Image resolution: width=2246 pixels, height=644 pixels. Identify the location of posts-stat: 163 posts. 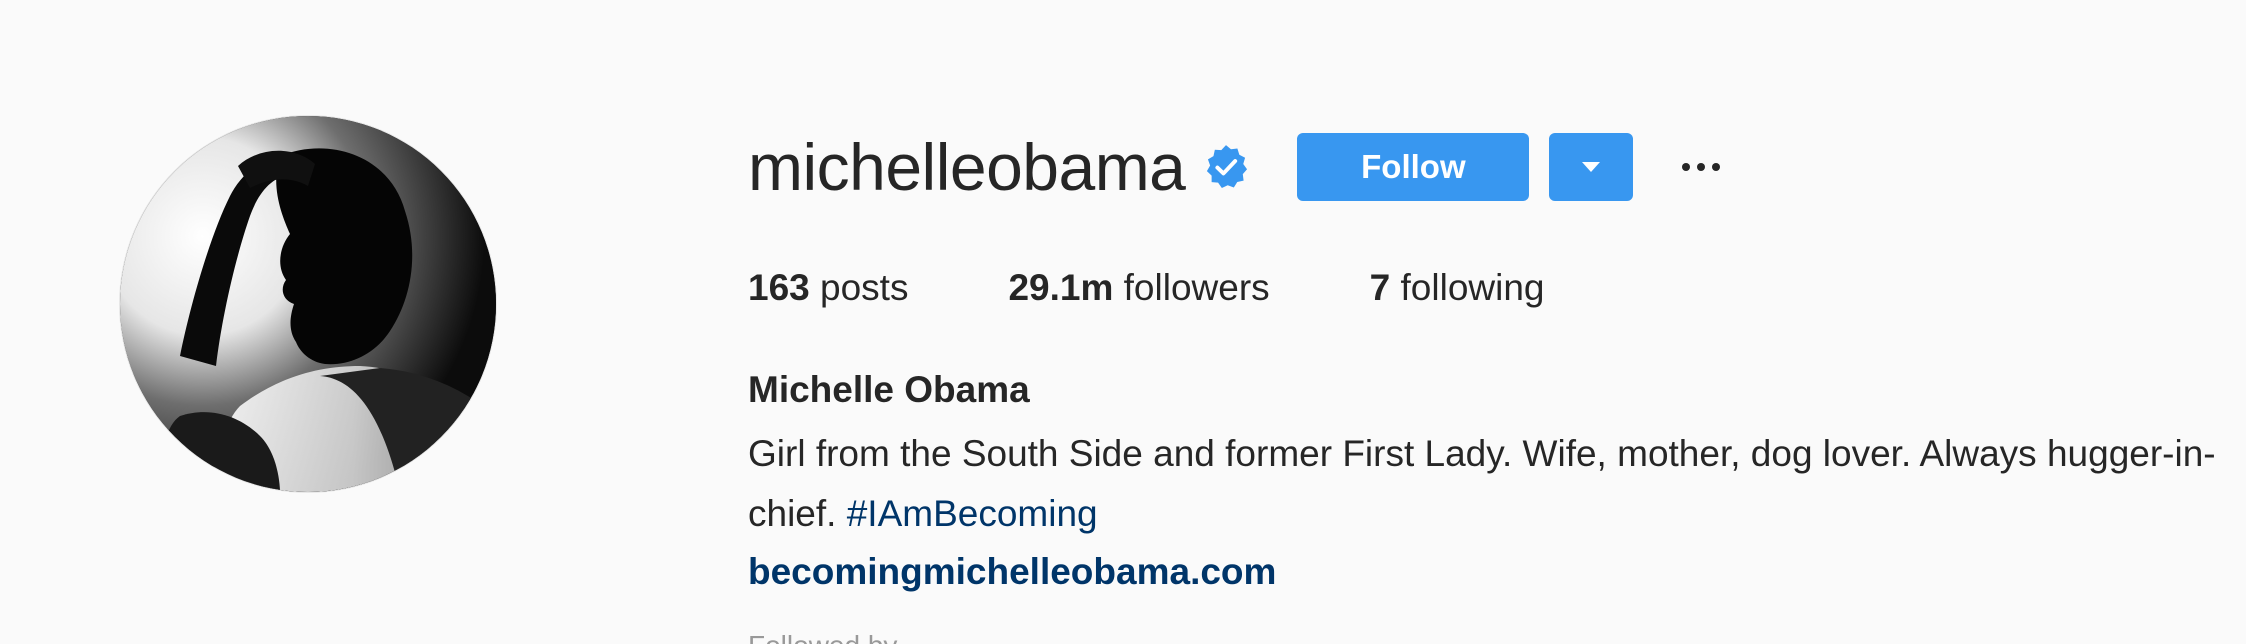
(828, 288).